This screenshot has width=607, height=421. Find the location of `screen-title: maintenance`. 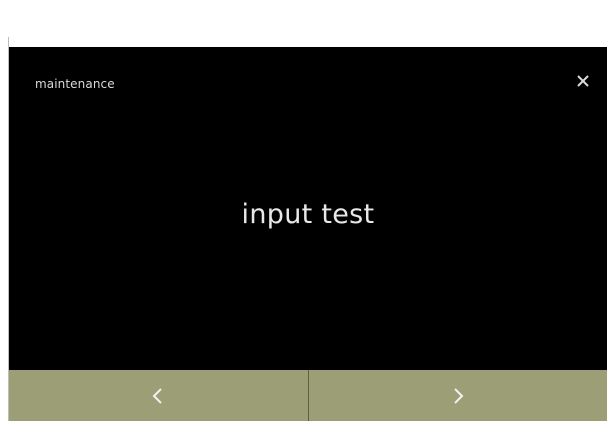

screen-title: maintenance is located at coordinates (75, 84).